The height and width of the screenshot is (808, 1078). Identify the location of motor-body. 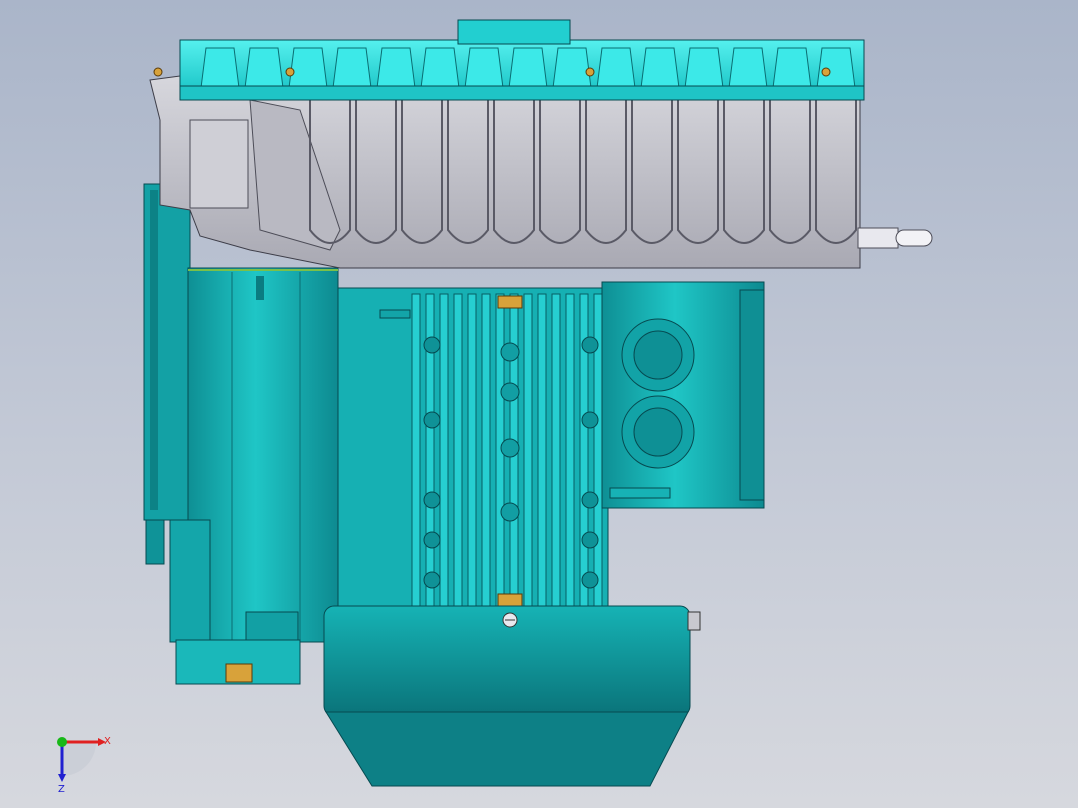
(473, 448).